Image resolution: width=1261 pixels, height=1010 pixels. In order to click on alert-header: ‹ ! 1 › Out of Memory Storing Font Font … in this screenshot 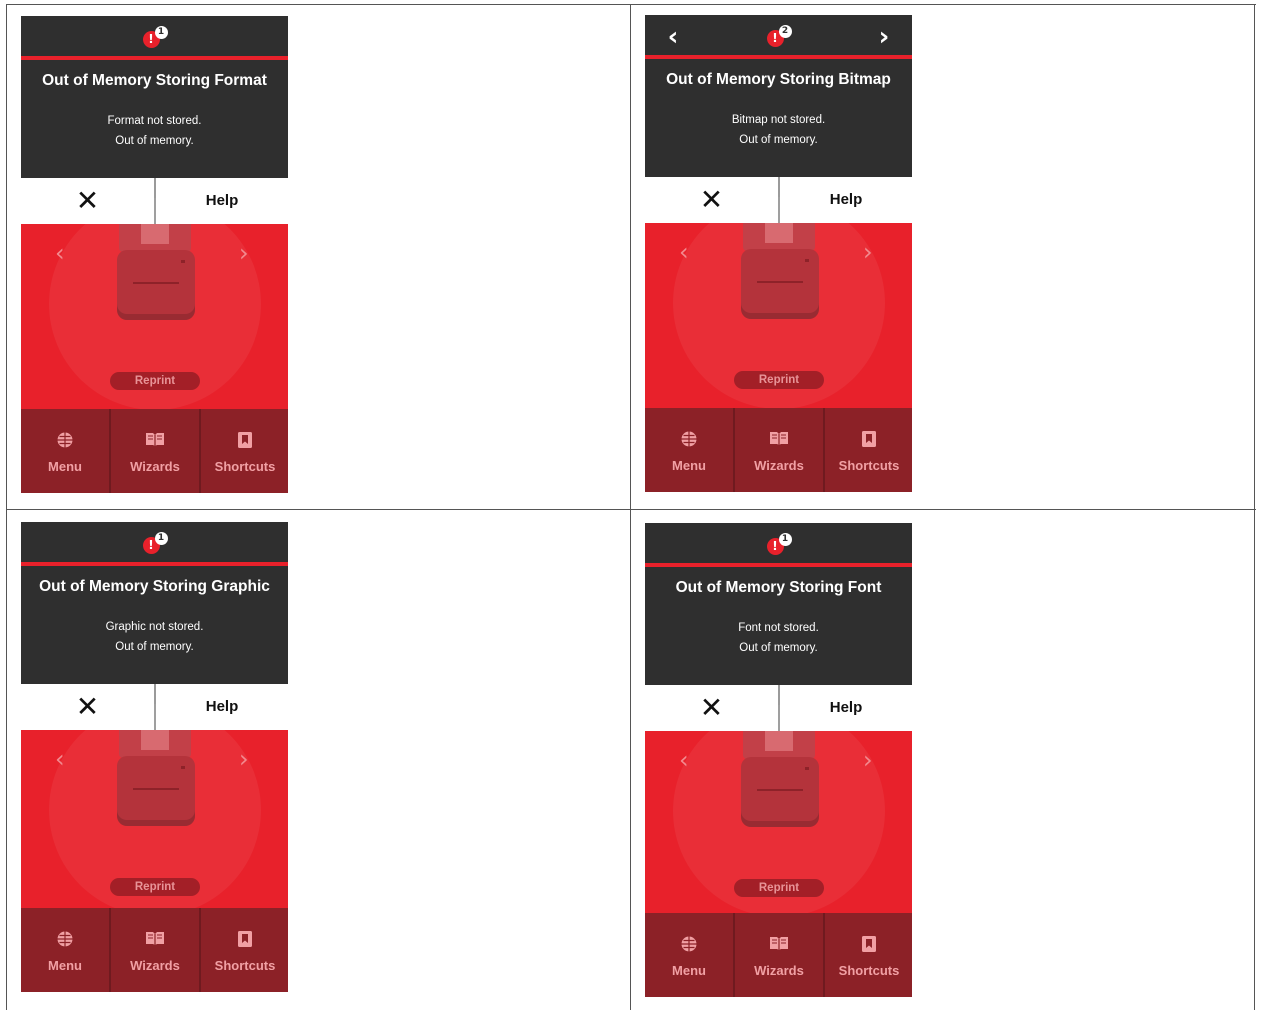, I will do `click(778, 604)`.